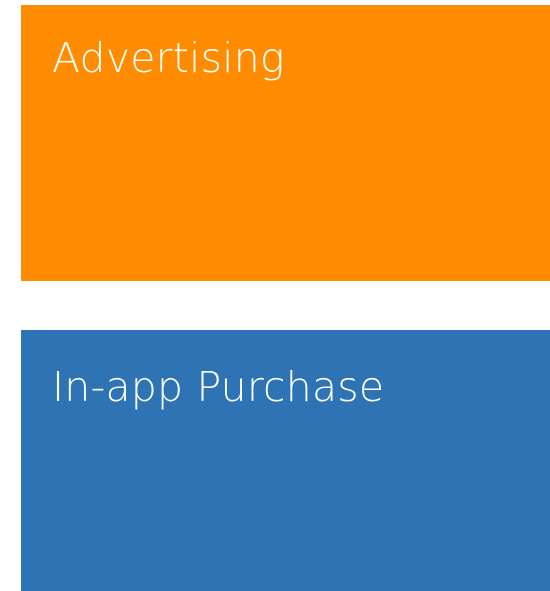 This screenshot has width=550, height=591. What do you see at coordinates (168, 58) in the screenshot?
I see `advertising-tile-label: Advertising` at bounding box center [168, 58].